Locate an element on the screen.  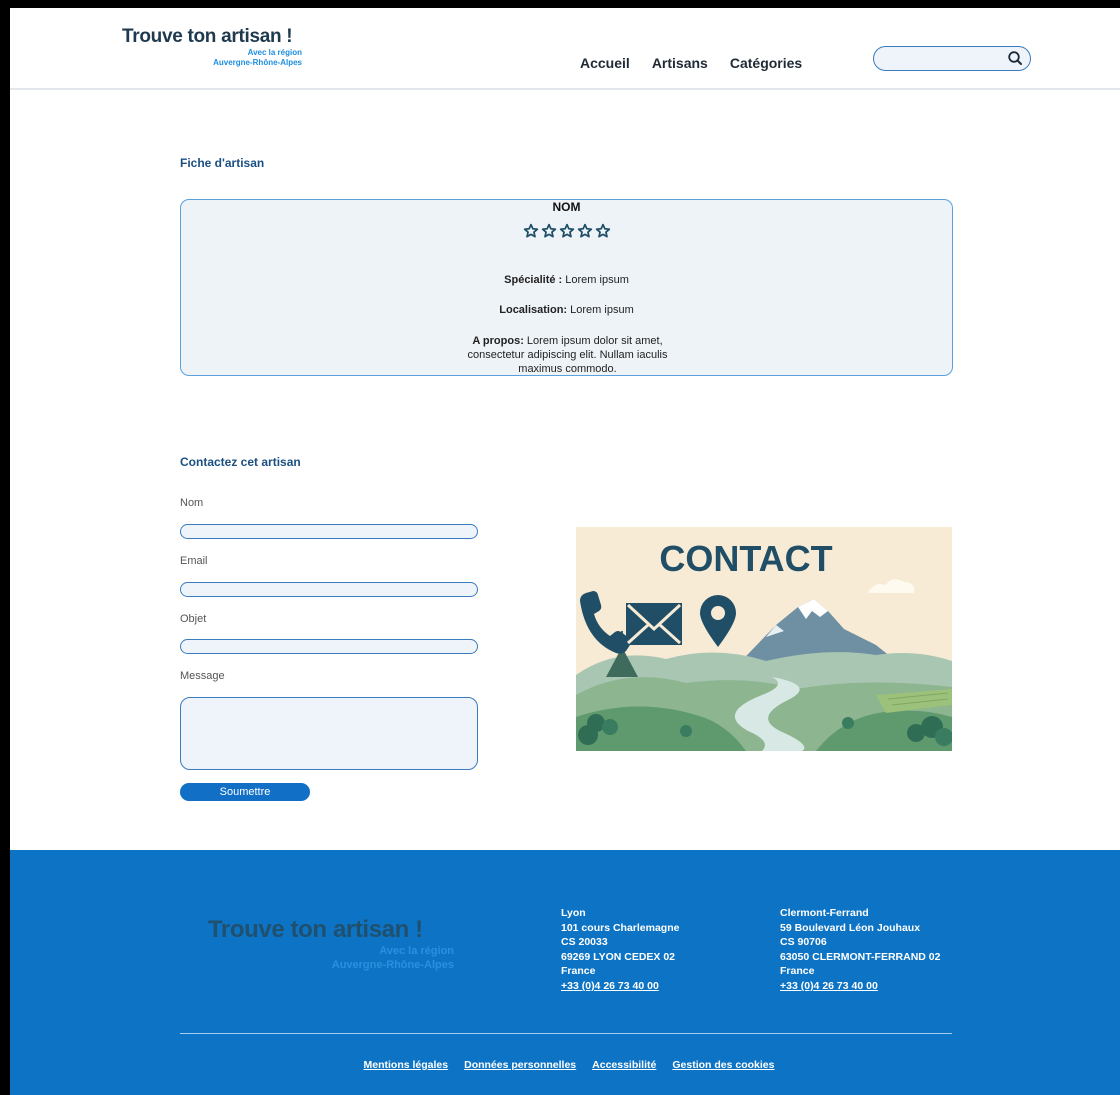
clermont-phone-link: +33 (0)4 26 73 40 00 is located at coordinates (829, 986).